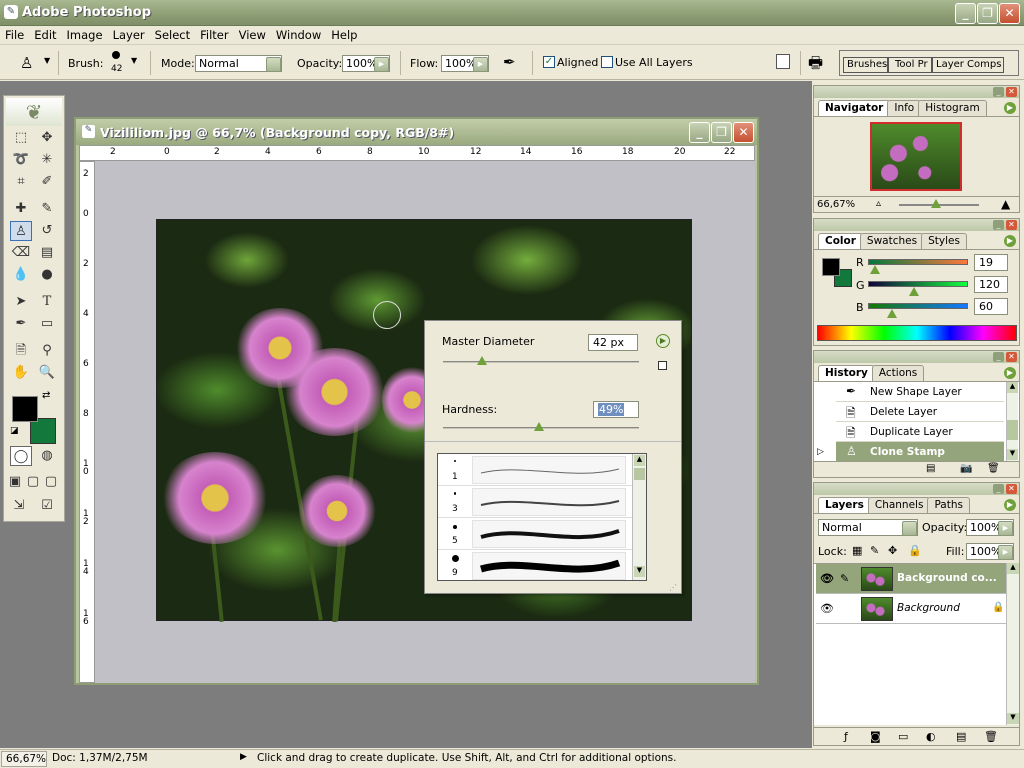  I want to click on hardness-slider-thumb, so click(539, 426).